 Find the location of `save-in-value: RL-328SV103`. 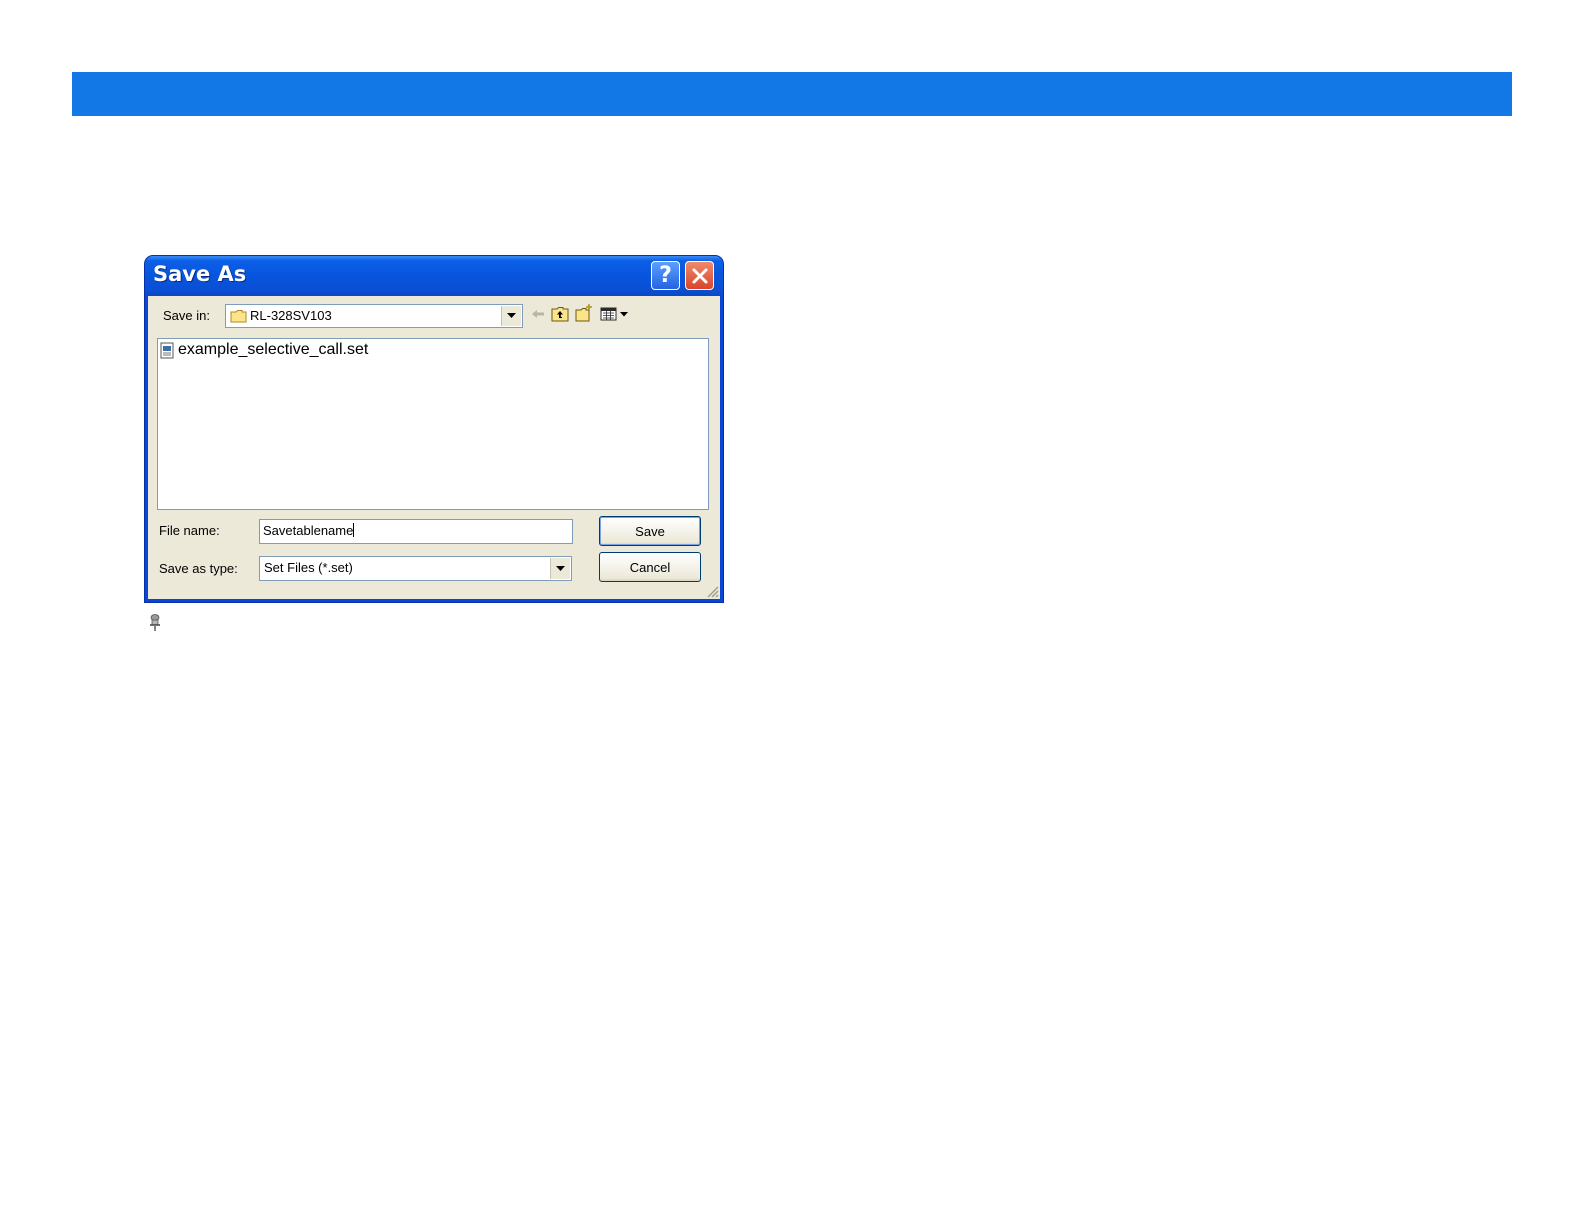

save-in-value: RL-328SV103 is located at coordinates (291, 315).